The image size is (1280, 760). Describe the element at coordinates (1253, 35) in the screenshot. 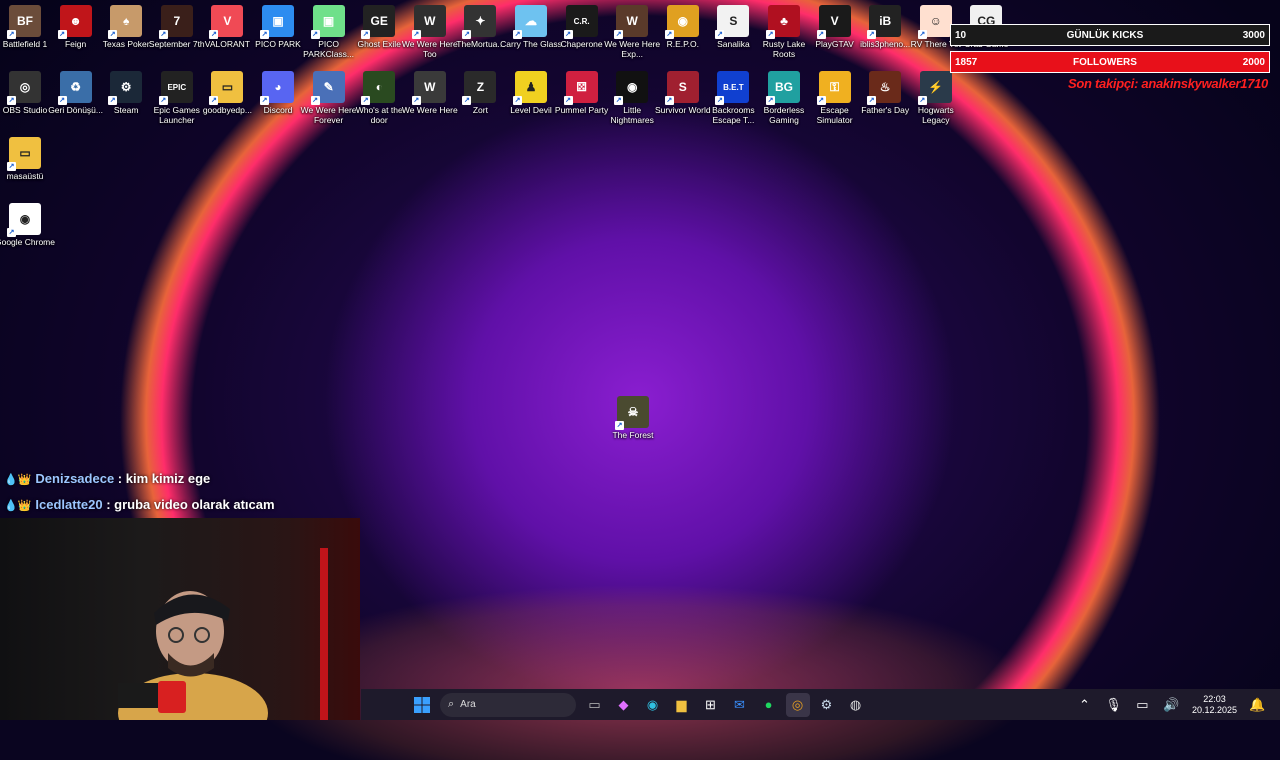

I see `kicks-goal: 3000` at that location.